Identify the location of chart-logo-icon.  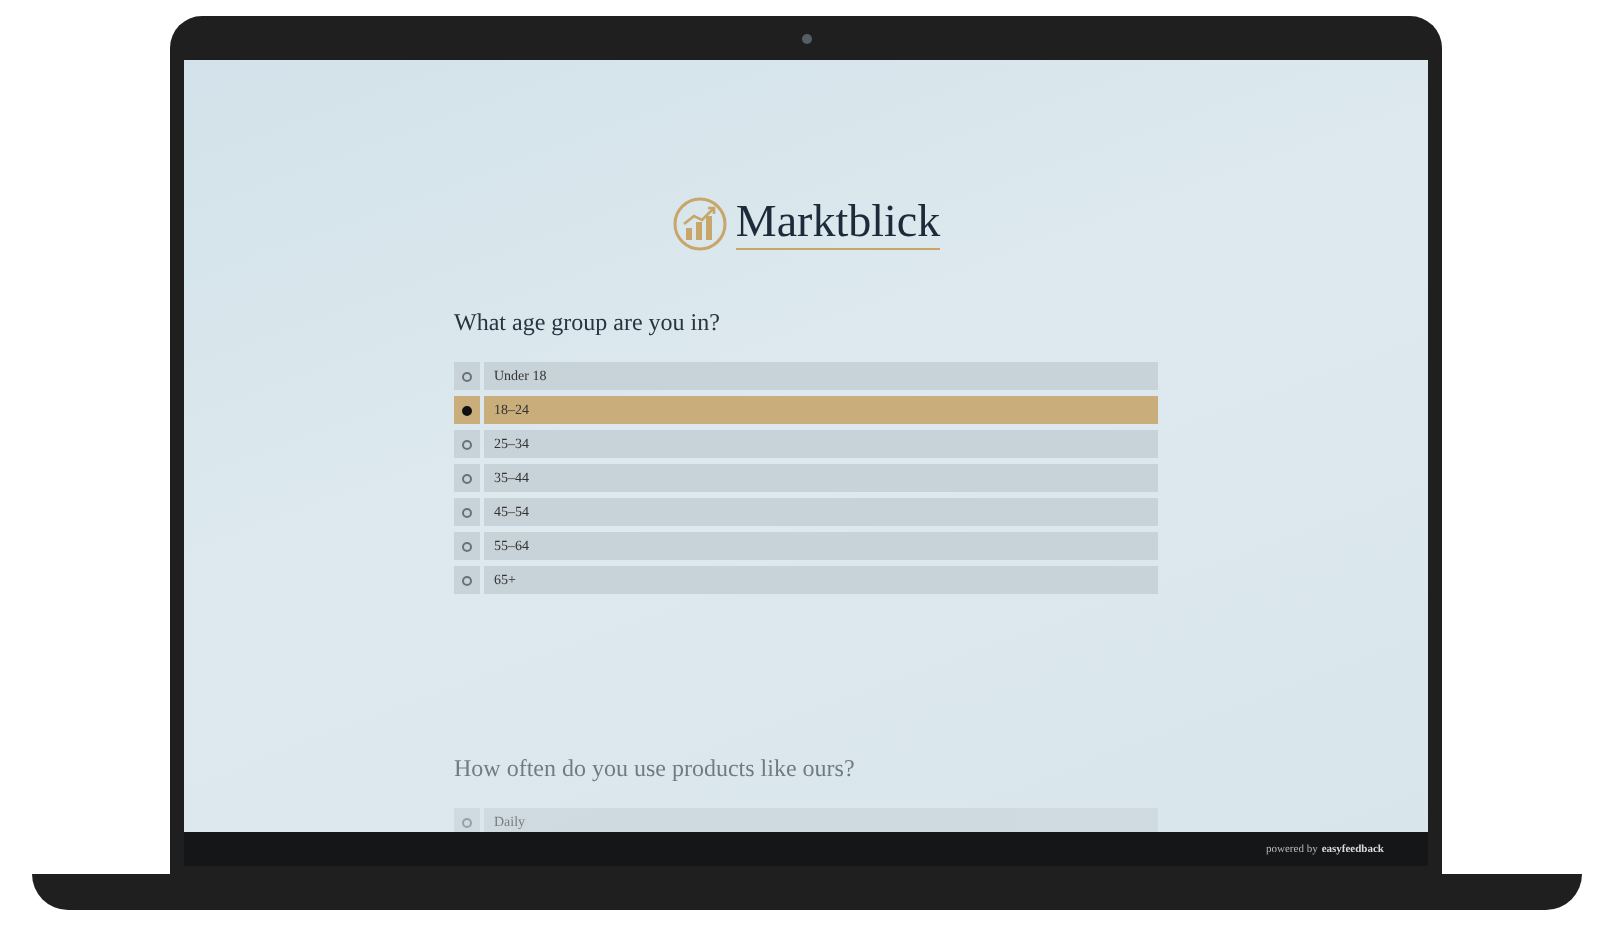
(699, 224).